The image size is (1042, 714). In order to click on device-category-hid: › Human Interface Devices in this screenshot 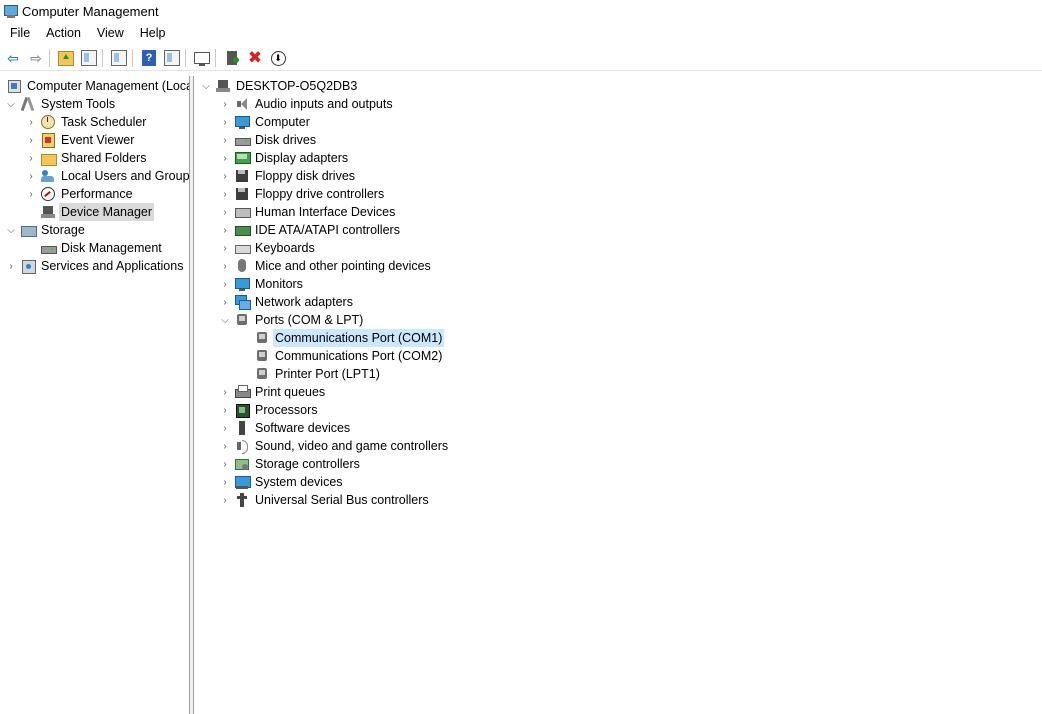, I will do `click(308, 212)`.